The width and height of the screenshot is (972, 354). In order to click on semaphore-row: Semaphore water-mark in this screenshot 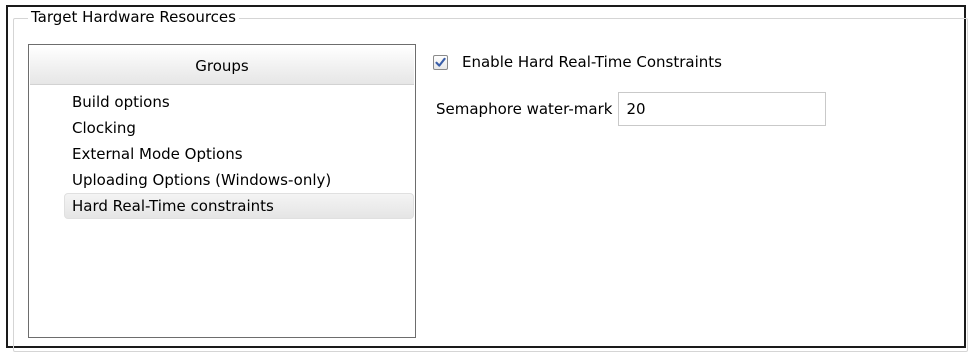, I will do `click(631, 109)`.